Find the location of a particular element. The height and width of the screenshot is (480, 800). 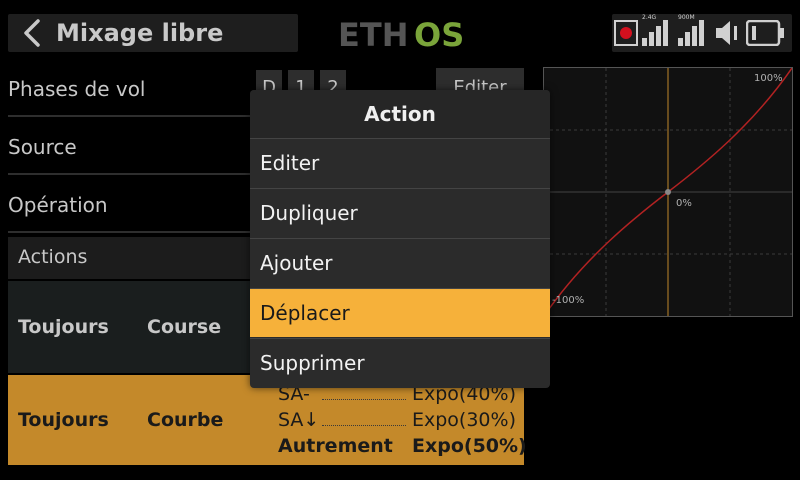

ethos-logo: ETH OS is located at coordinates (401, 34).